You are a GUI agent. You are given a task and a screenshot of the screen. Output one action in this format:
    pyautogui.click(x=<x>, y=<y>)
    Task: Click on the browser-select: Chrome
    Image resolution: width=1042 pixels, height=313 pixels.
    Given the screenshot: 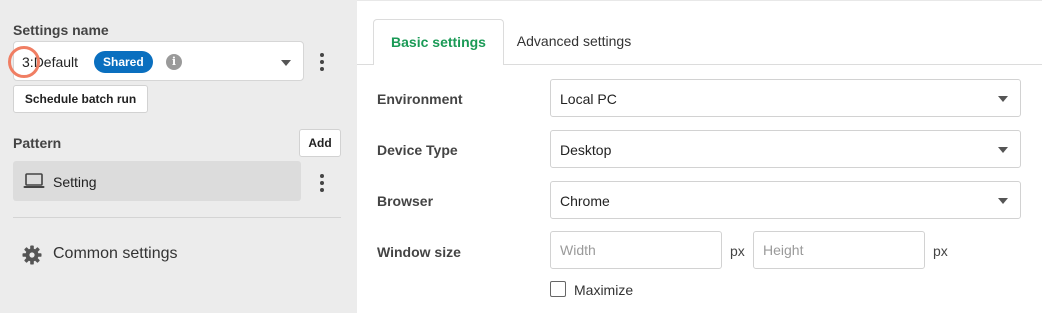 What is the action you would take?
    pyautogui.click(x=785, y=200)
    